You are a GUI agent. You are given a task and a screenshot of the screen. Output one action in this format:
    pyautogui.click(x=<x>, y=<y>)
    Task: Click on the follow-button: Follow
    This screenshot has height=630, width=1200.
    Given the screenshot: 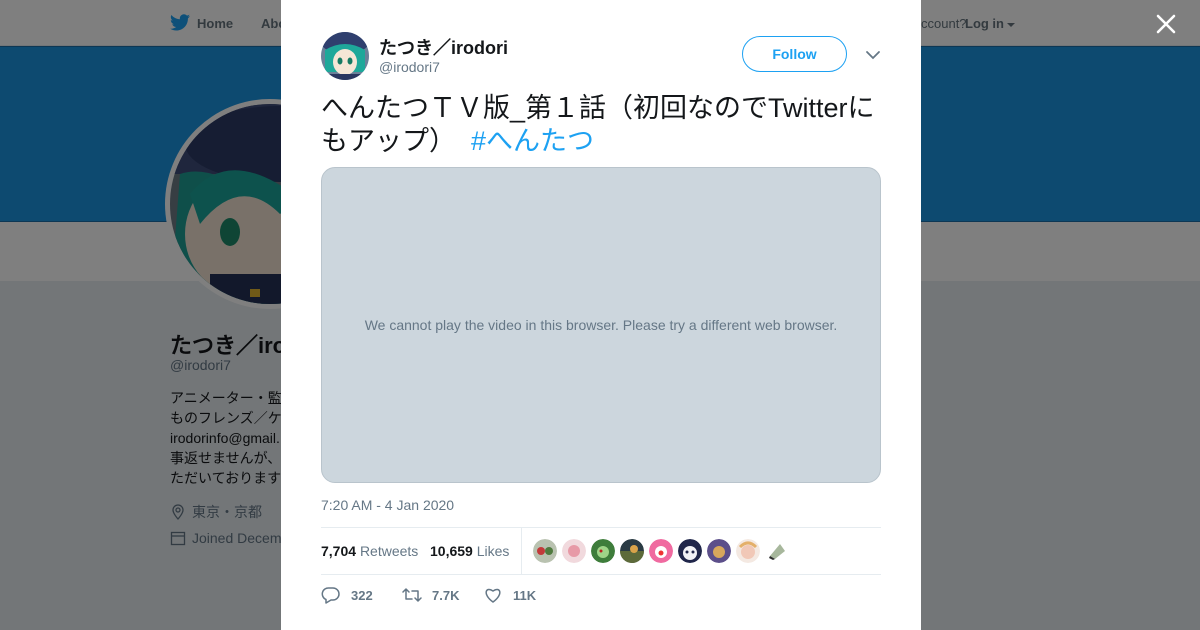 What is the action you would take?
    pyautogui.click(x=794, y=54)
    